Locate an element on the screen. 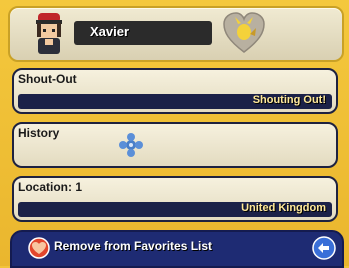 Image resolution: width=349 pixels, height=268 pixels. shout-out-value-bar: Shouting Out! is located at coordinates (175, 101).